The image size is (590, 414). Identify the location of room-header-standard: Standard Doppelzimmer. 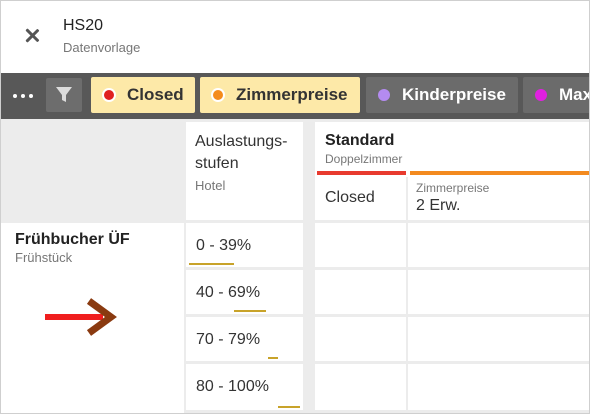
(452, 149).